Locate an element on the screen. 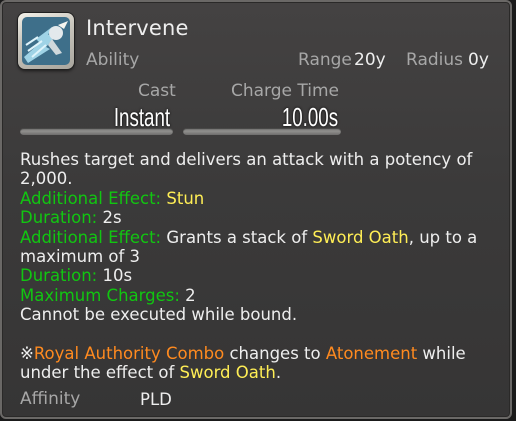  charges-label: Maximum Charges: is located at coordinates (100, 295).